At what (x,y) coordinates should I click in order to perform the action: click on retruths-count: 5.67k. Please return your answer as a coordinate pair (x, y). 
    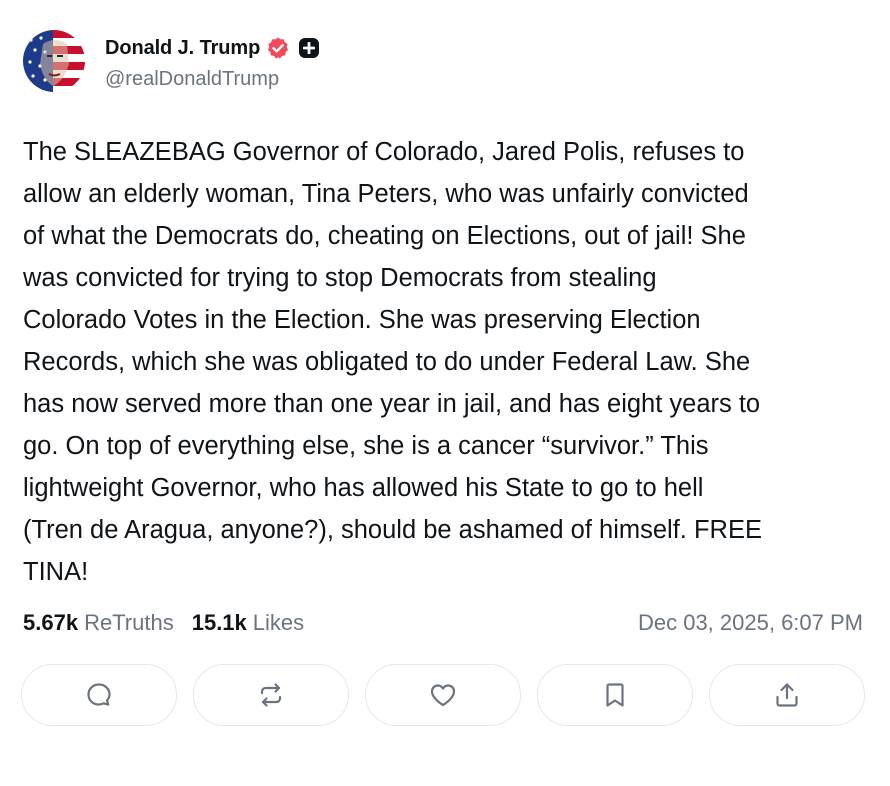
    Looking at the image, I should click on (50, 623).